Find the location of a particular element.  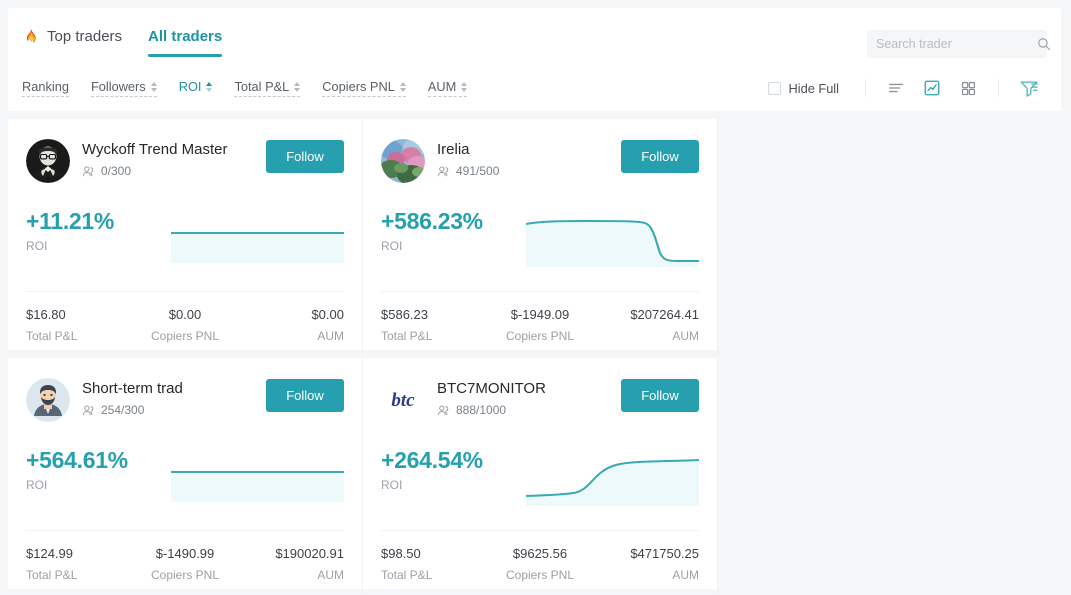

stat-copiers-pnl: $-1490.99 Copiers PNL is located at coordinates (185, 563).